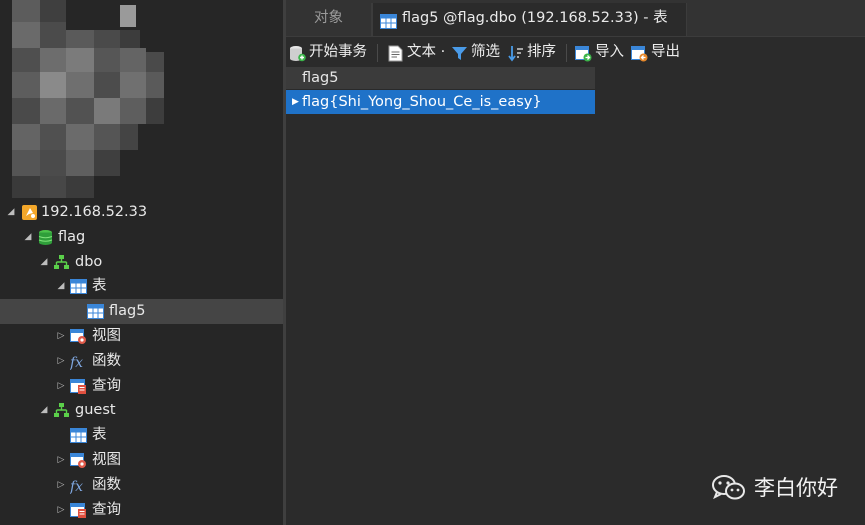  I want to click on column-header-label: flag5, so click(320, 78).